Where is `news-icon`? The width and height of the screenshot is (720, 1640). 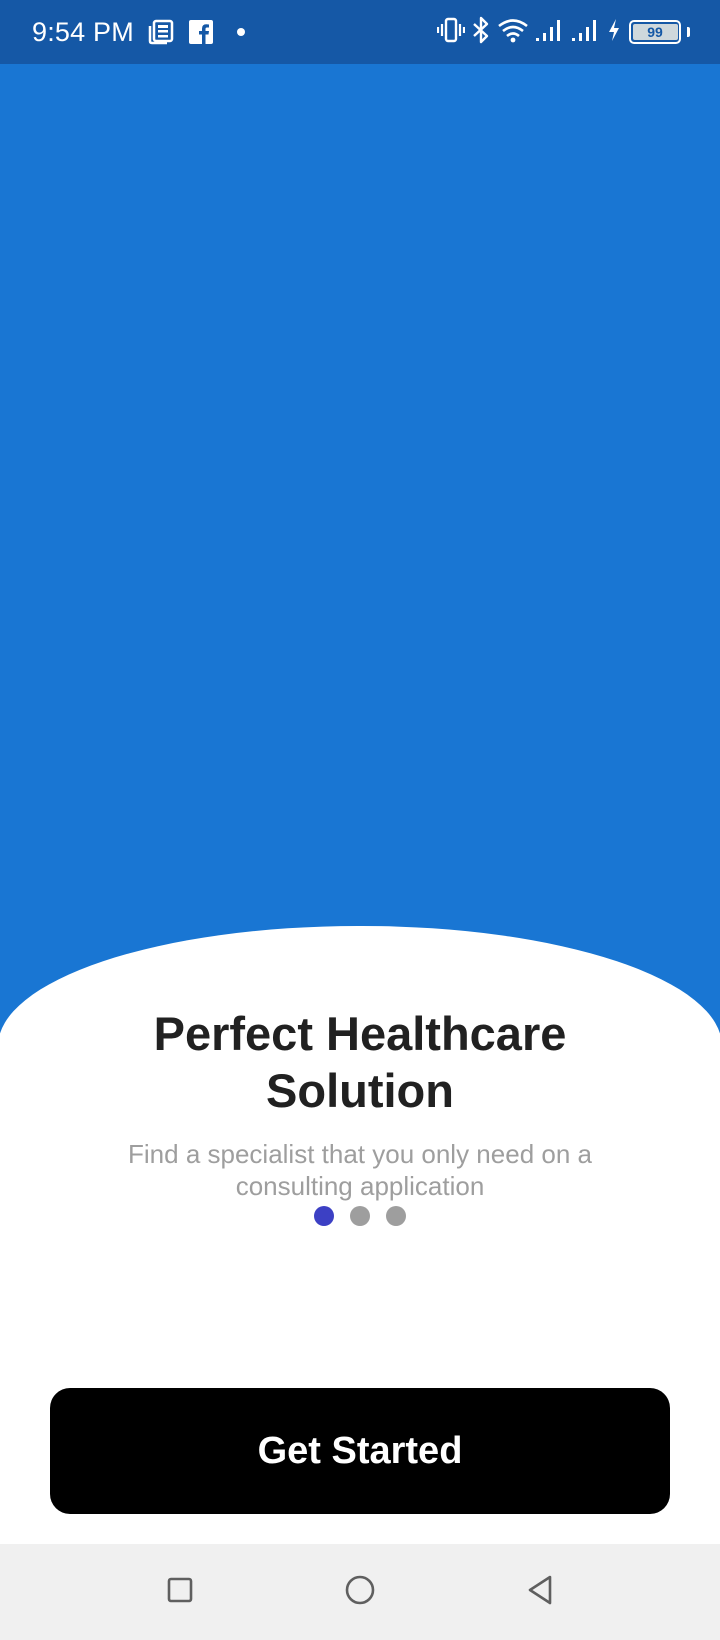
news-icon is located at coordinates (161, 32).